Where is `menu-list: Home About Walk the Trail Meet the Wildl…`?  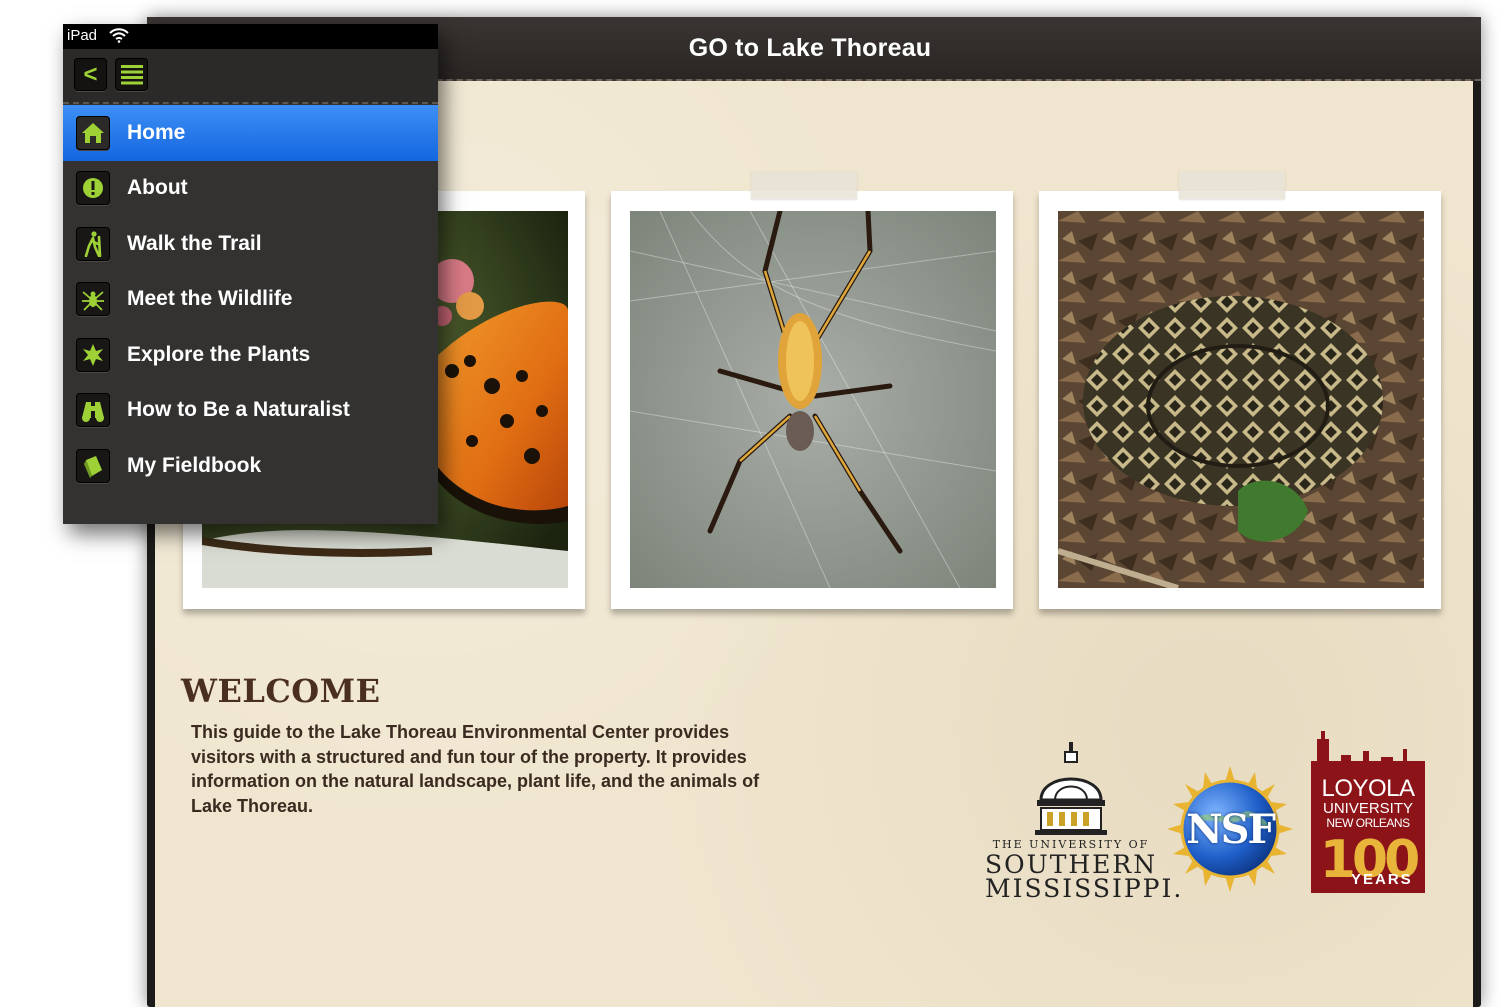 menu-list: Home About Walk the Trail Meet the Wildl… is located at coordinates (250, 299).